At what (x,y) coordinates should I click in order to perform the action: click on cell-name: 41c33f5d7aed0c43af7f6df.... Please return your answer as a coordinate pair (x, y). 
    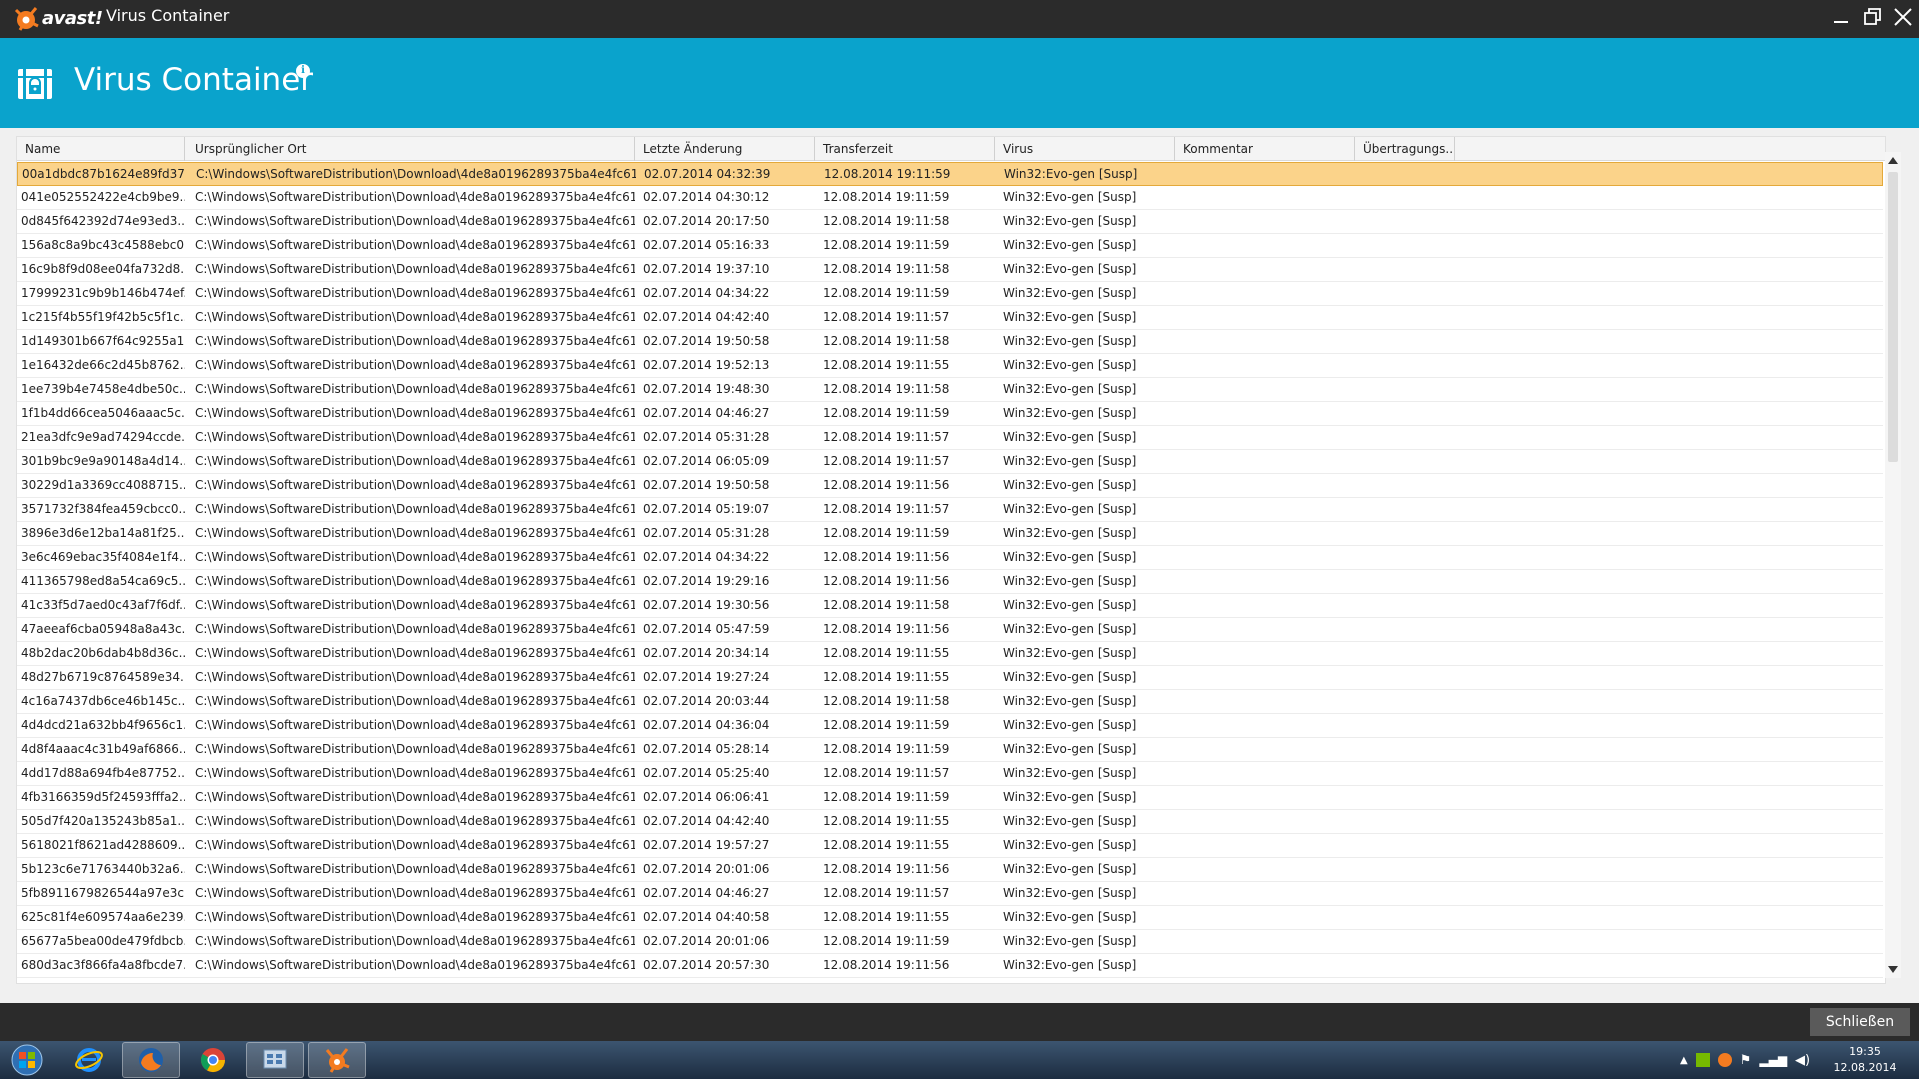
    Looking at the image, I should click on (103, 605).